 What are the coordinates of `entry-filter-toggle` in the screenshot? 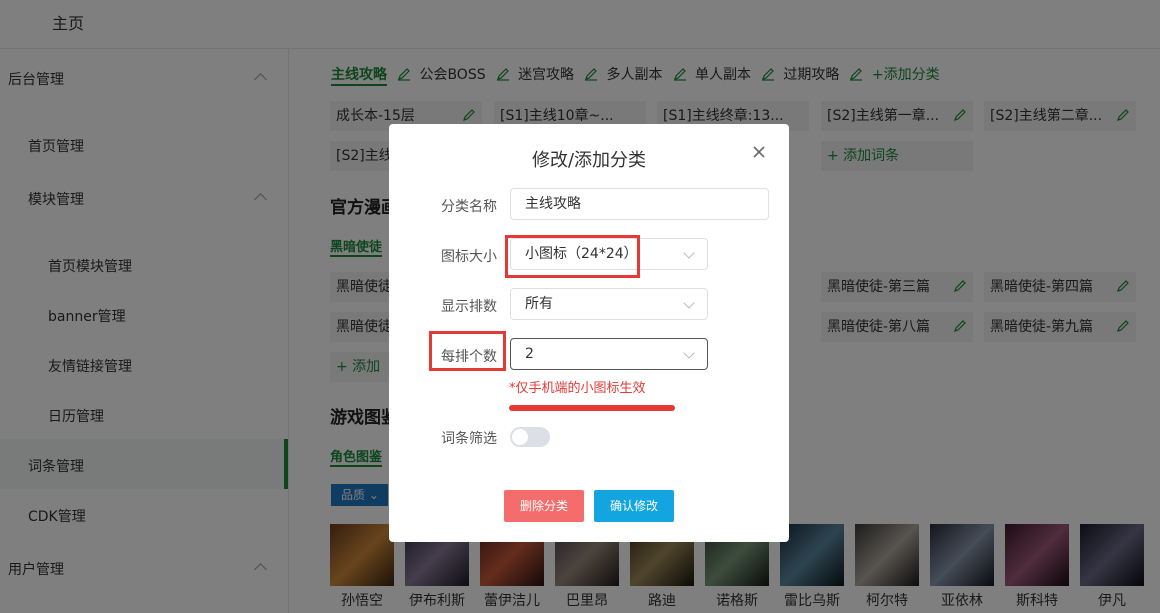 It's located at (530, 437).